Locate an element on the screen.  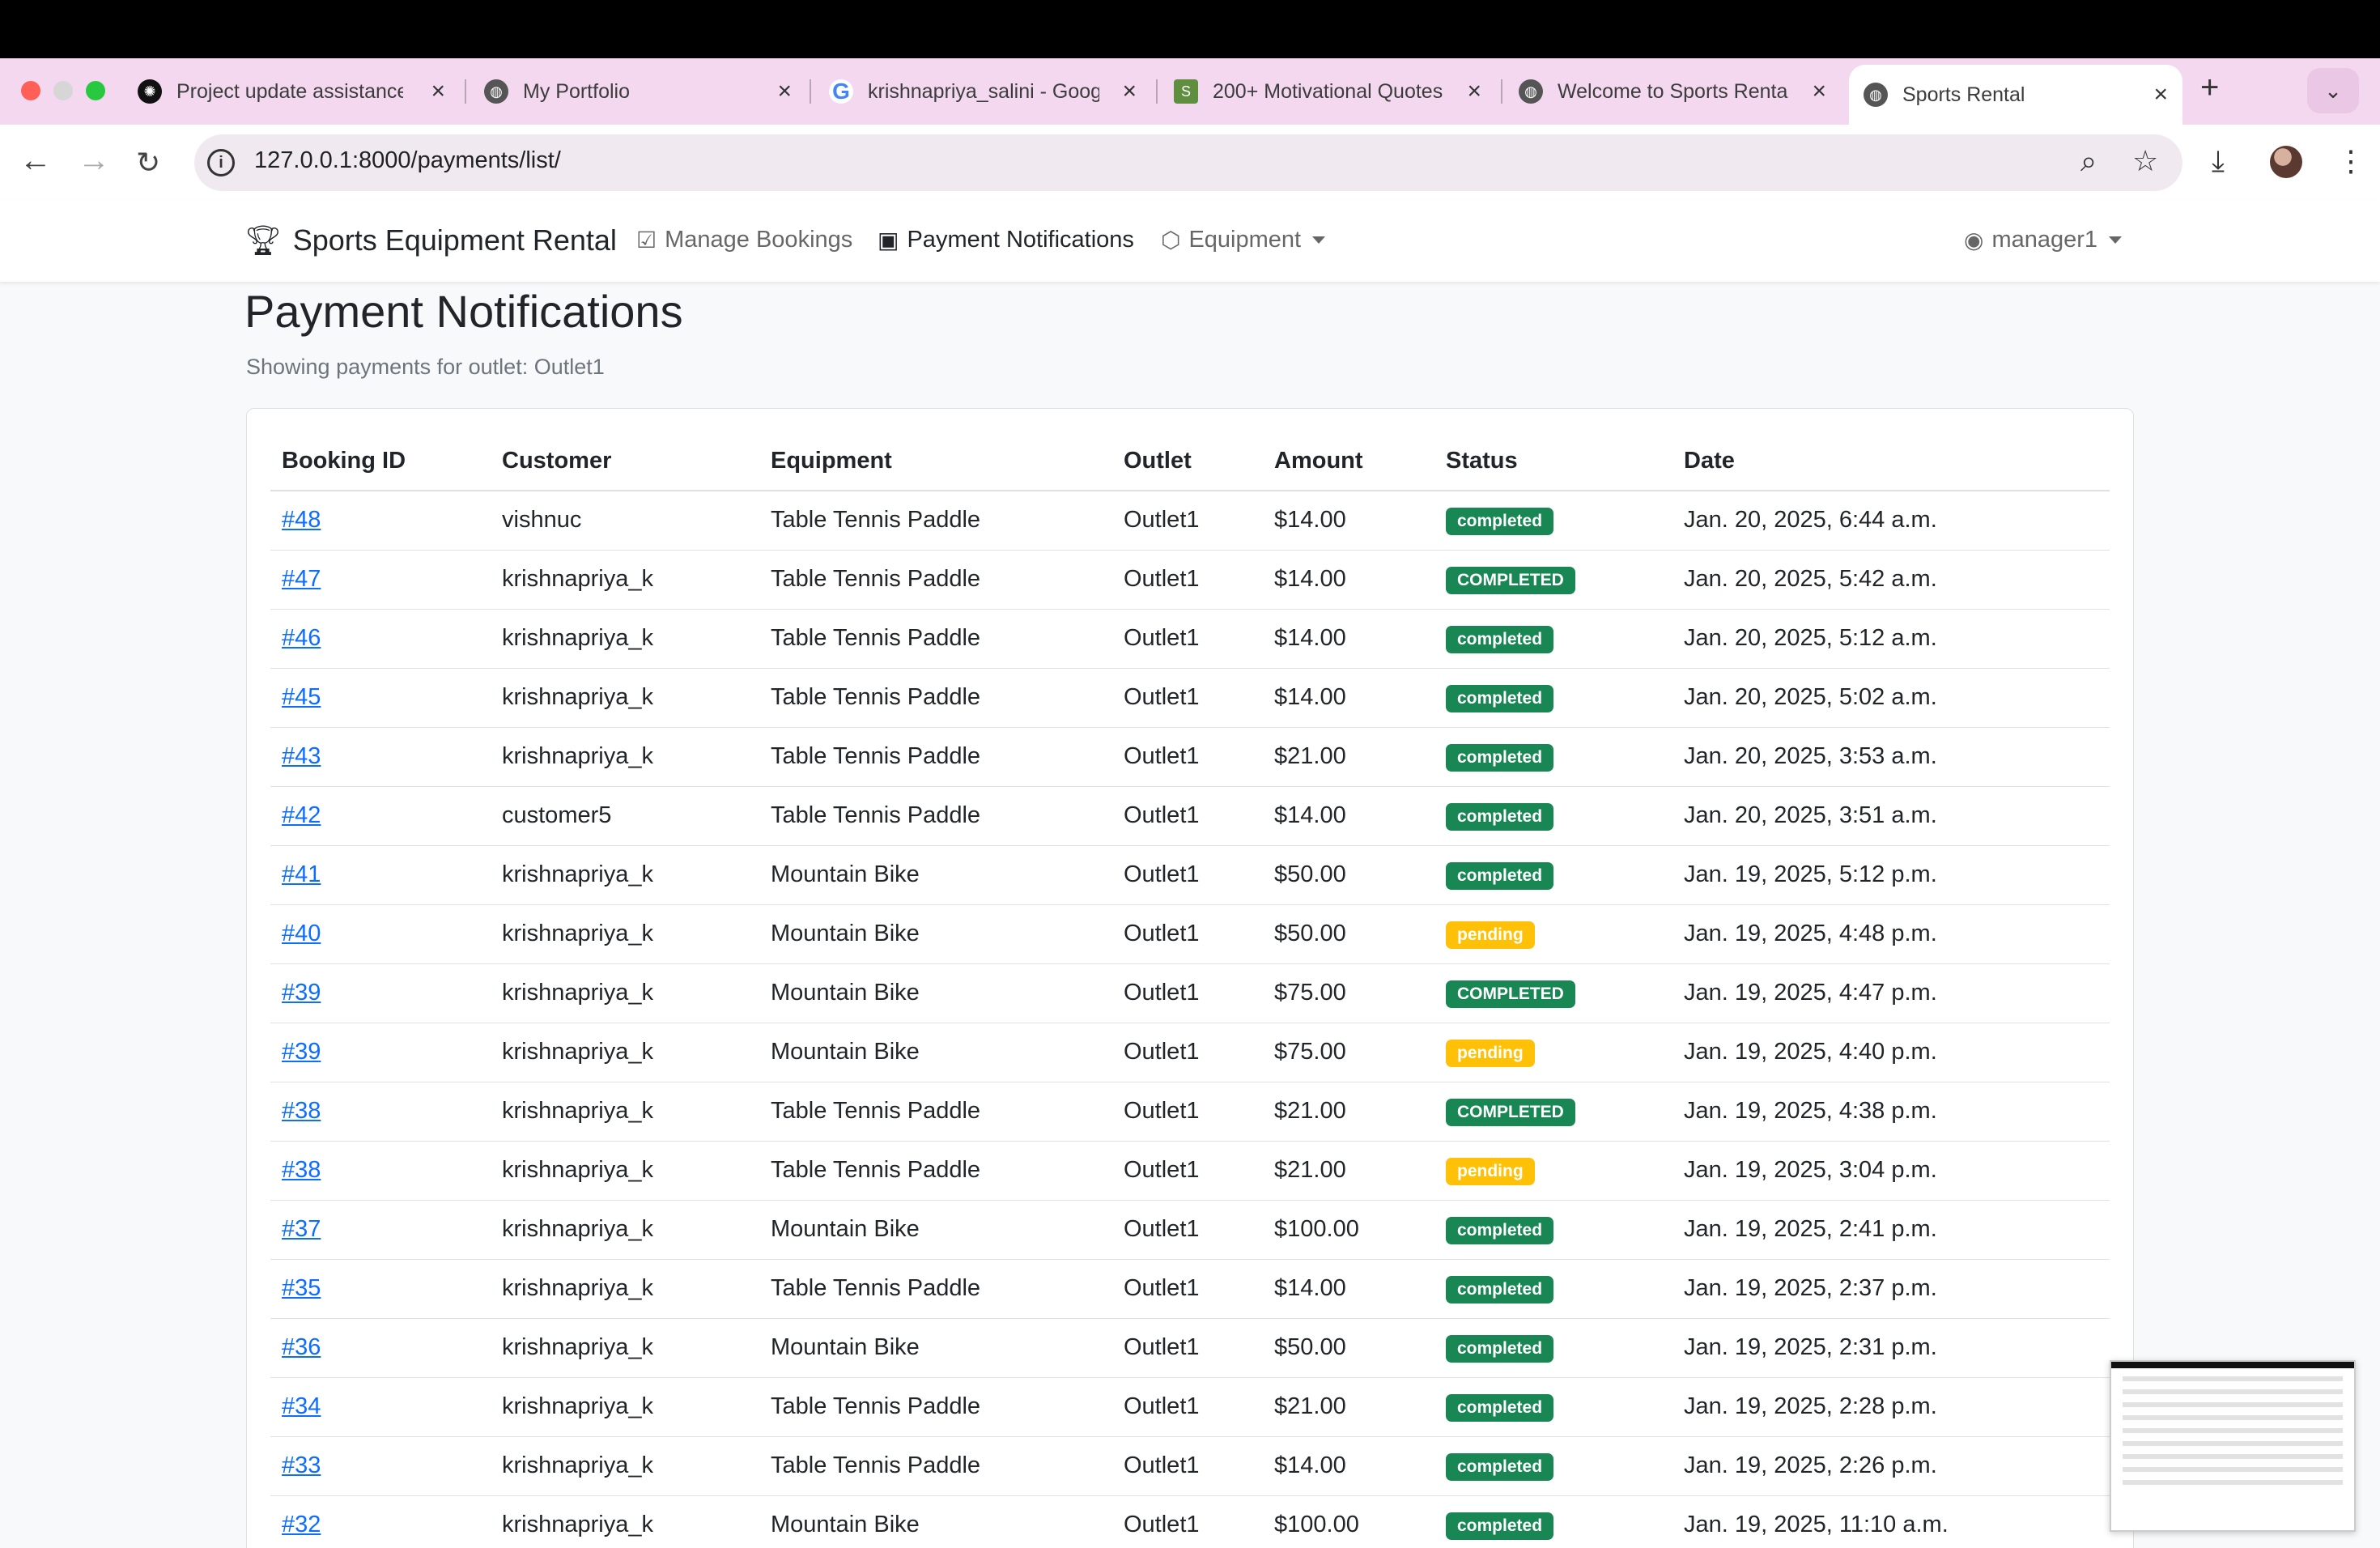
header-date: Date is located at coordinates (1891, 461).